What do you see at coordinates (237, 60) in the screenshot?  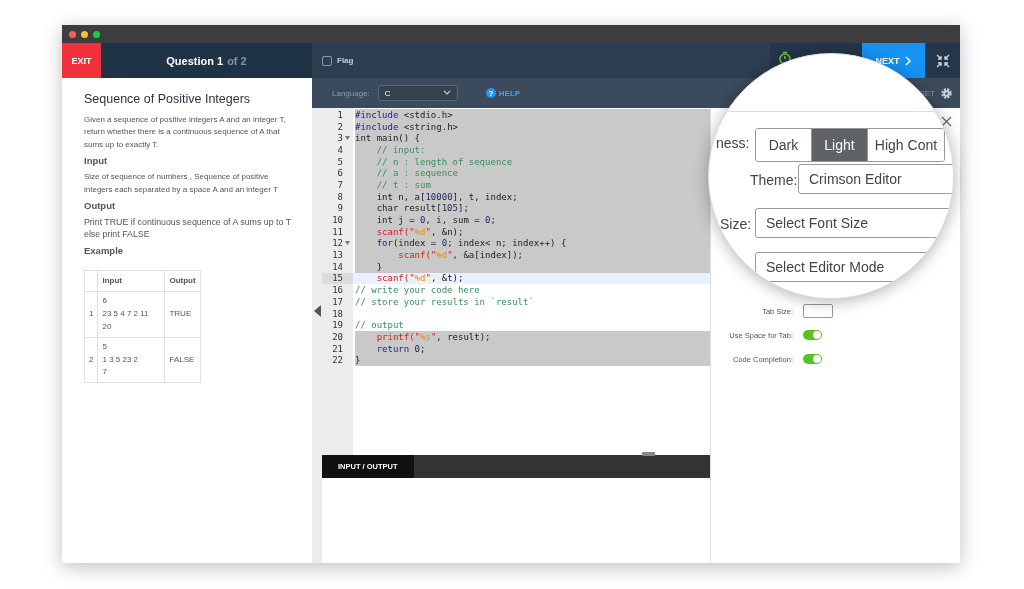 I see `question-total: of 2` at bounding box center [237, 60].